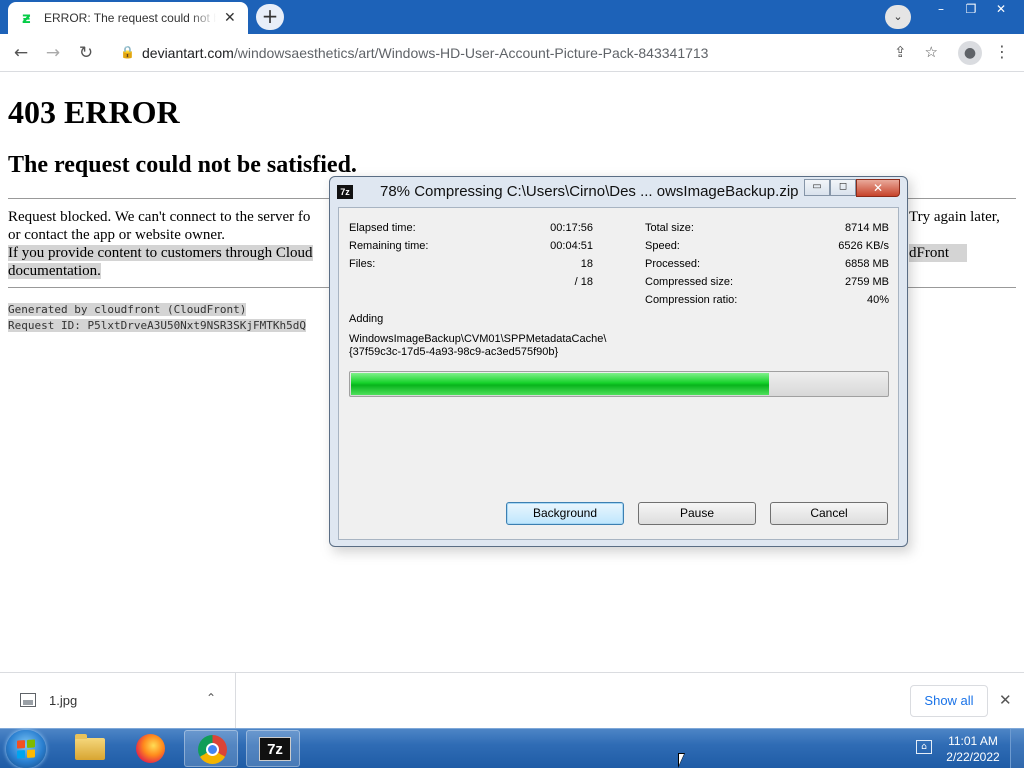 The width and height of the screenshot is (1024, 768). I want to click on stat-value: 40%, so click(877, 300).